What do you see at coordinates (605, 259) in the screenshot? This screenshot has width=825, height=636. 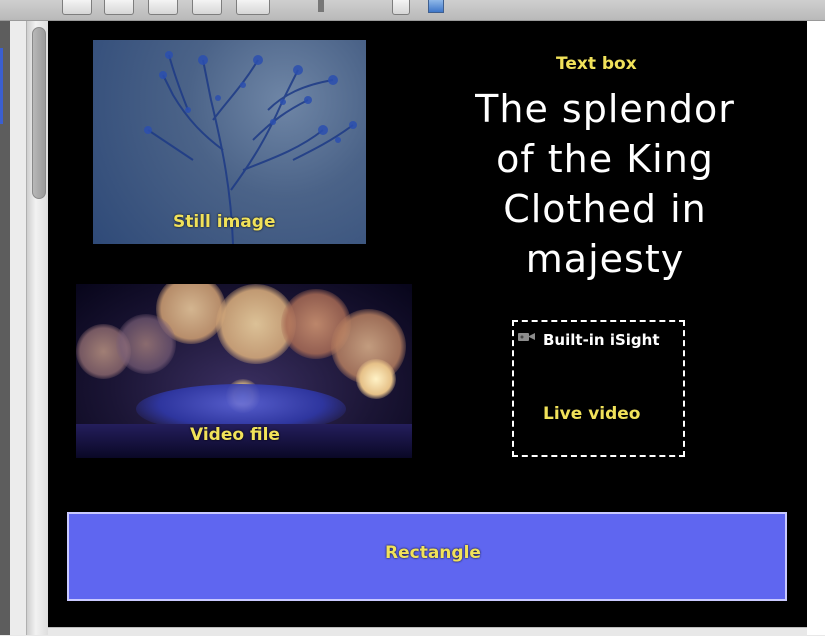 I see `text-line: majesty` at bounding box center [605, 259].